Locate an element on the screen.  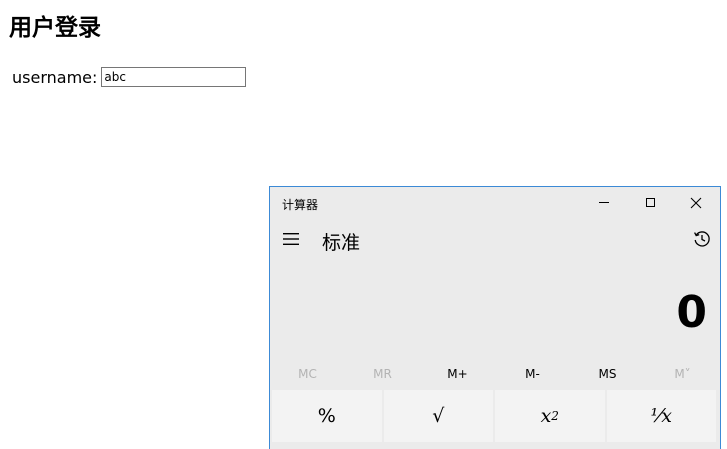
square-root-button: √ is located at coordinates (438, 416).